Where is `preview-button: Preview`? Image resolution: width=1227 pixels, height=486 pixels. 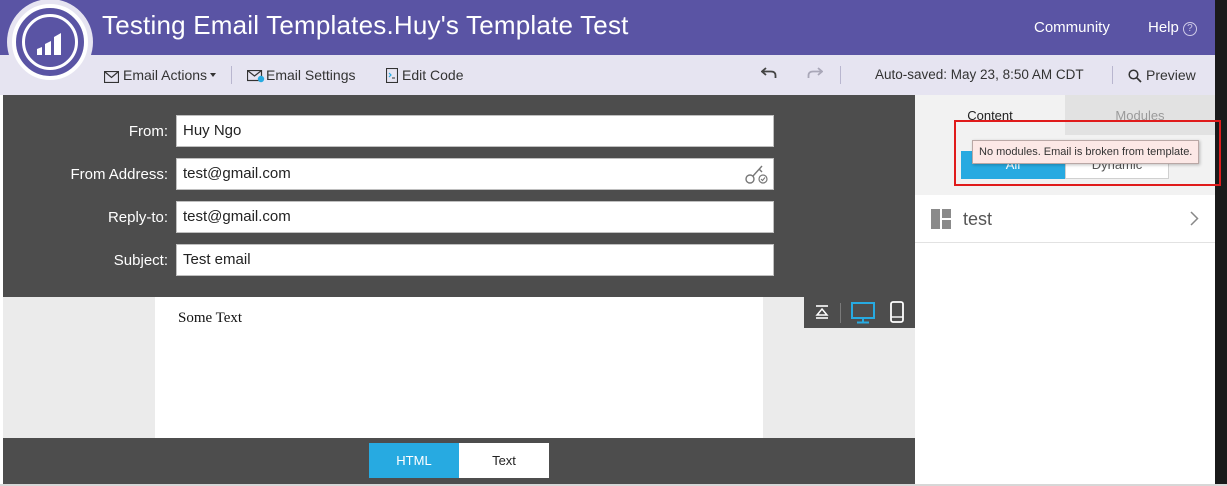
preview-button: Preview is located at coordinates (1162, 76).